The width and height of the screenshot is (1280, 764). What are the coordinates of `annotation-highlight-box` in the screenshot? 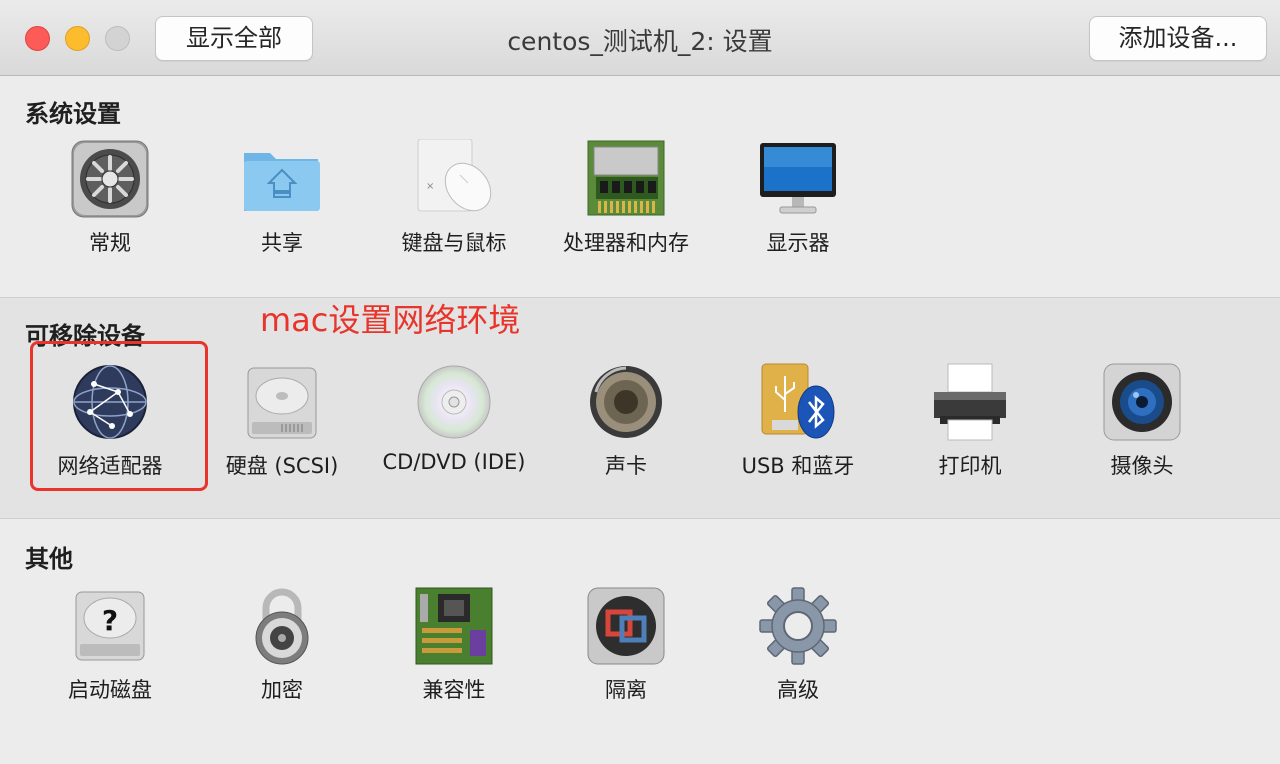 It's located at (119, 416).